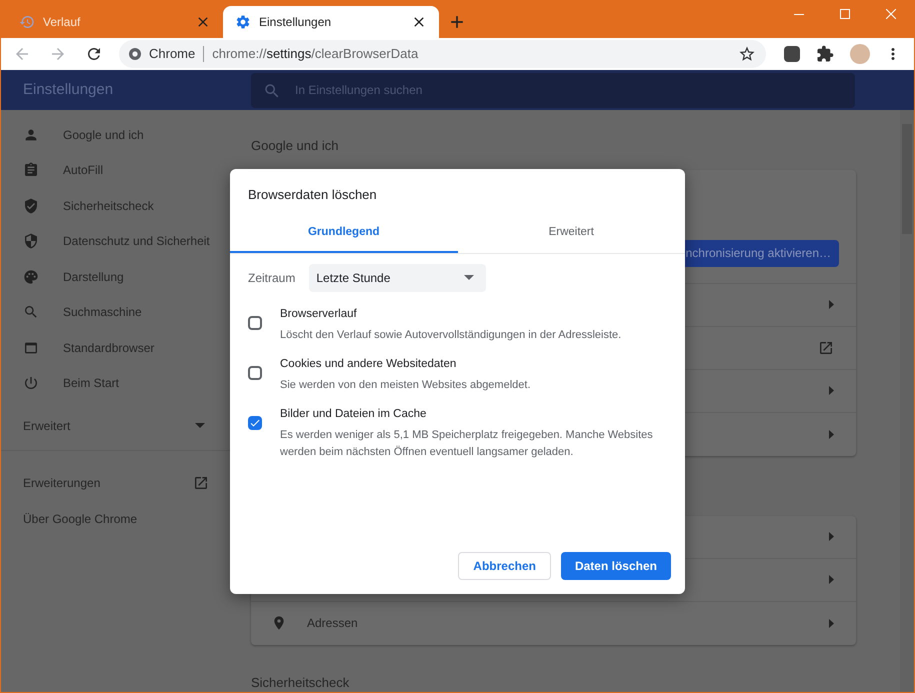 The width and height of the screenshot is (915, 693). I want to click on option-description: Sie werden von den meisten Websites abgemeldet., so click(405, 385).